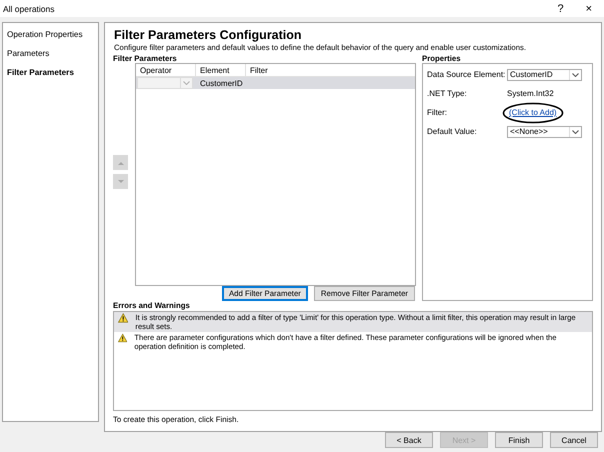  What do you see at coordinates (544, 132) in the screenshot?
I see `dropdown-field: <<None>>` at bounding box center [544, 132].